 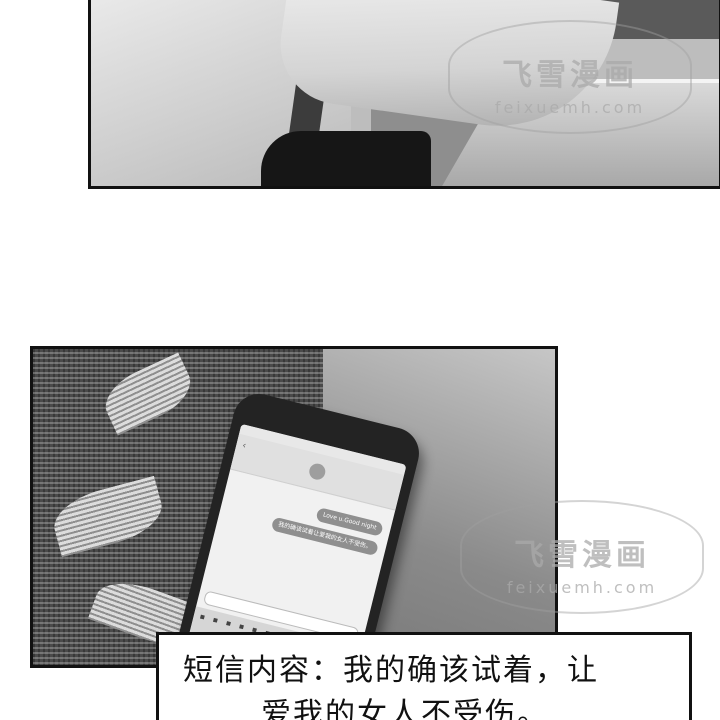 I want to click on contact-avatar, so click(x=317, y=471).